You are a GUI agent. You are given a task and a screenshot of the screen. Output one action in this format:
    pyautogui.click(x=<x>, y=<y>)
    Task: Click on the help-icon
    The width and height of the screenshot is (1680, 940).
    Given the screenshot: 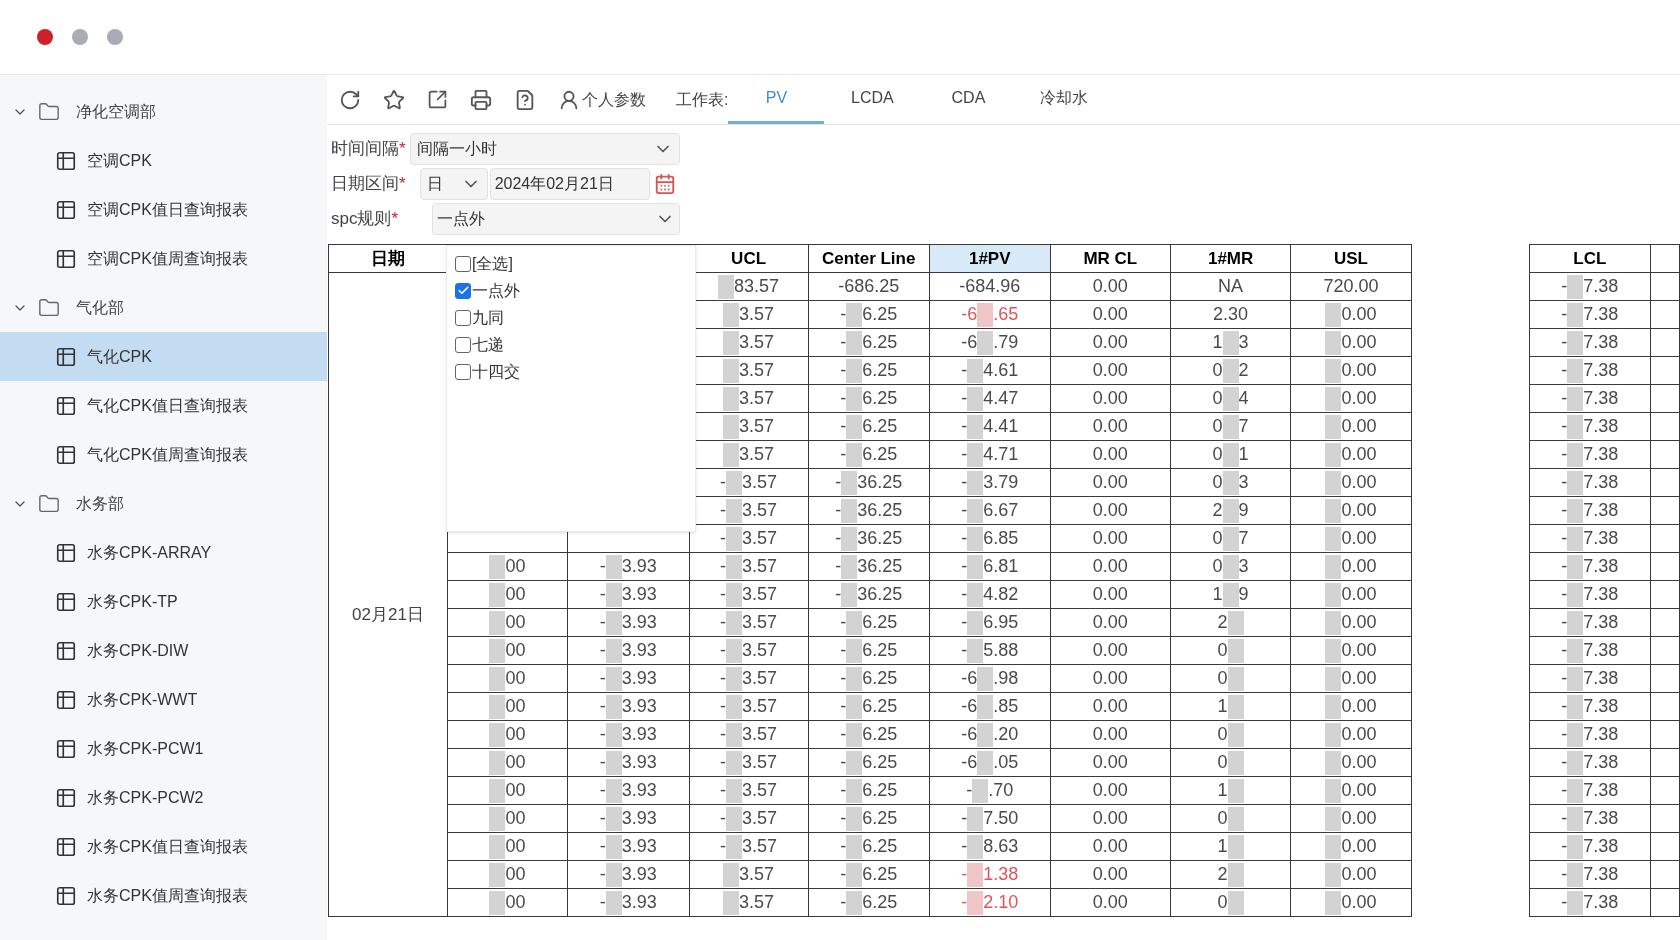 What is the action you would take?
    pyautogui.click(x=525, y=99)
    